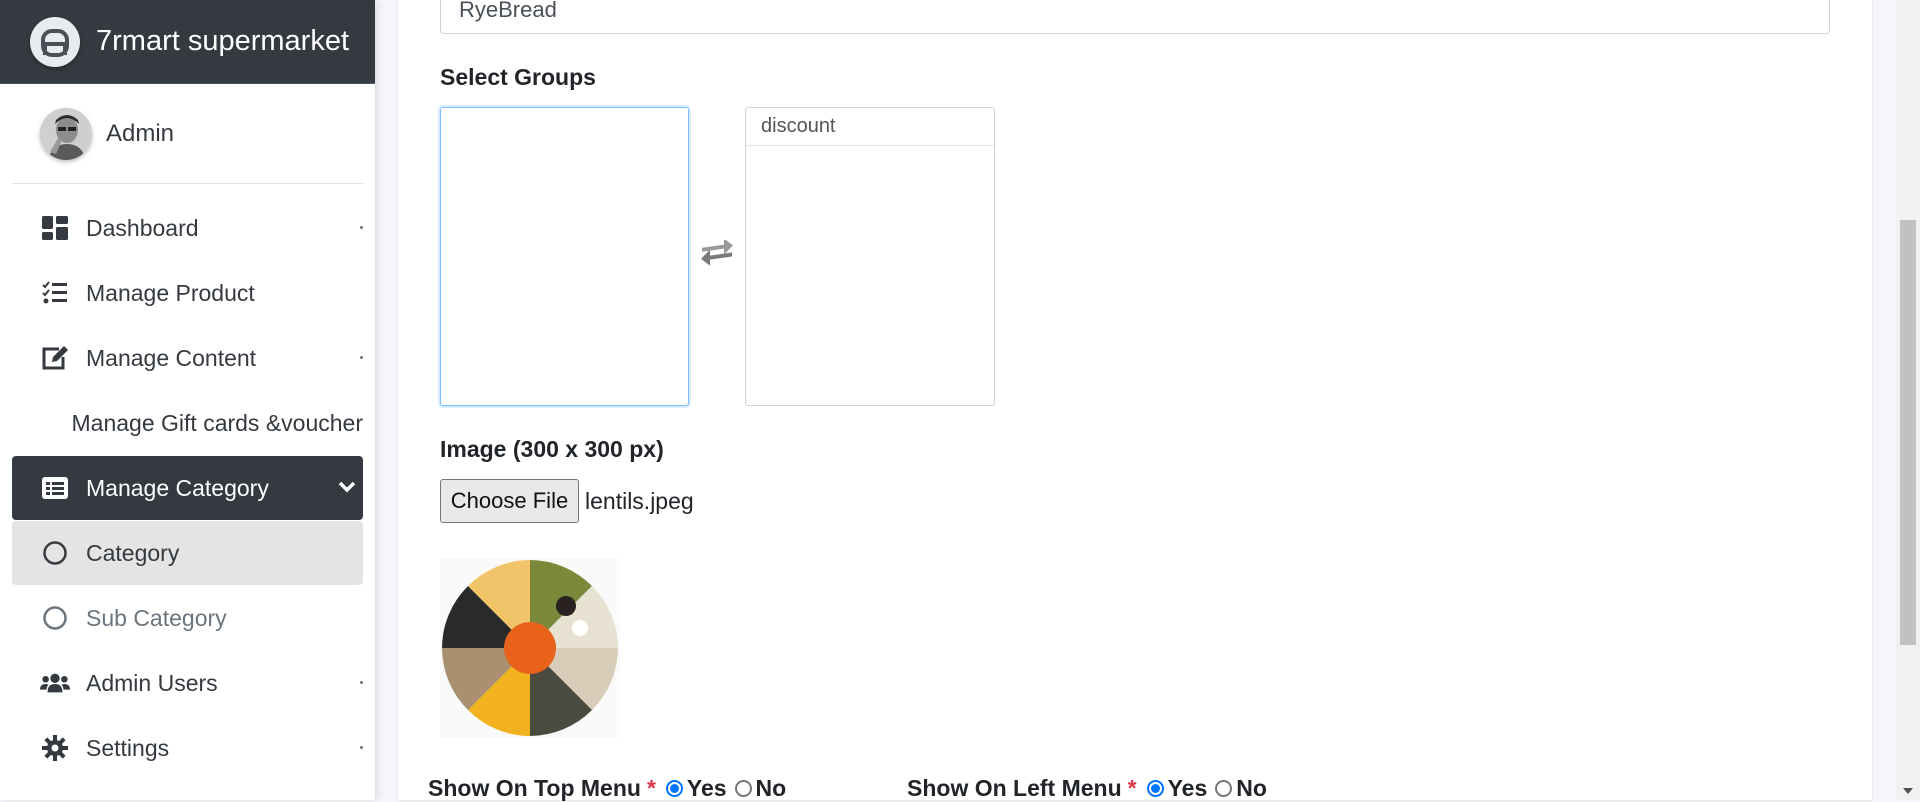 The height and width of the screenshot is (802, 1920). Describe the element at coordinates (55, 228) in the screenshot. I see `dashboard-icon` at that location.